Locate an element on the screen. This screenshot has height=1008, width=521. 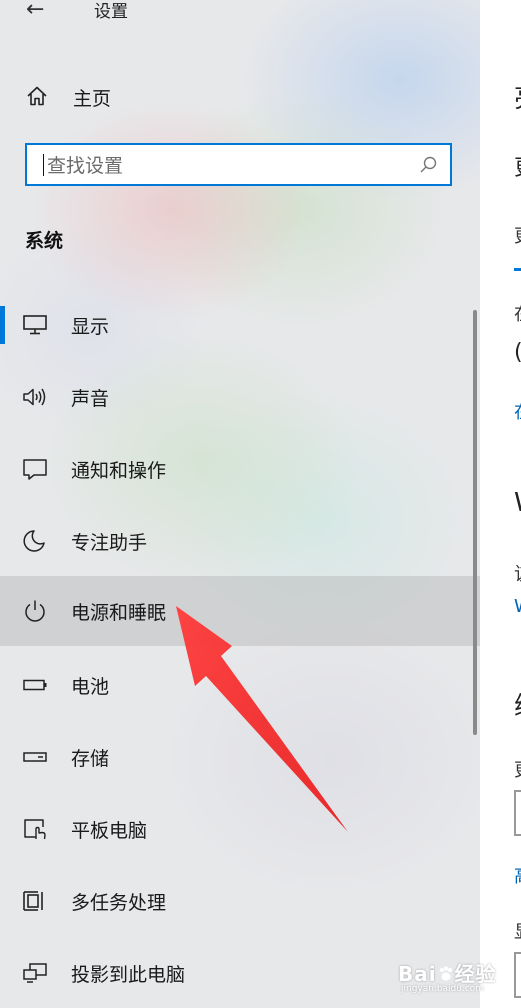
annotation-arrow is located at coordinates (262, 719).